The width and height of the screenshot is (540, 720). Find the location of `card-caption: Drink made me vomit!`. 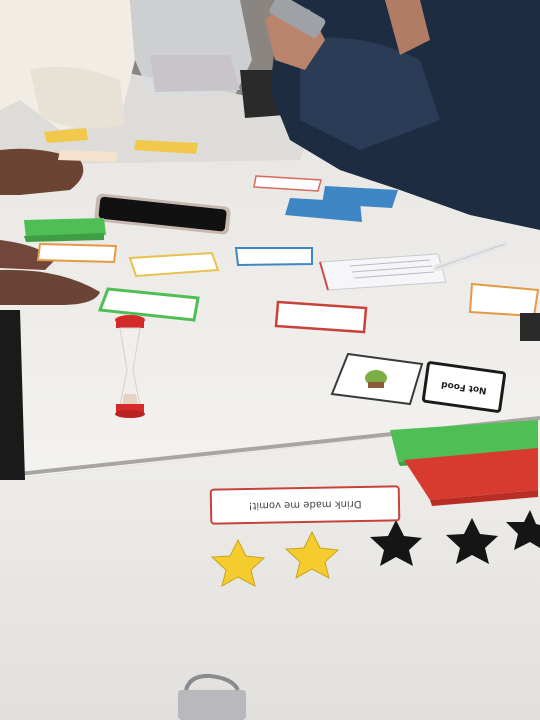

card-caption: Drink made me vomit! is located at coordinates (305, 504).